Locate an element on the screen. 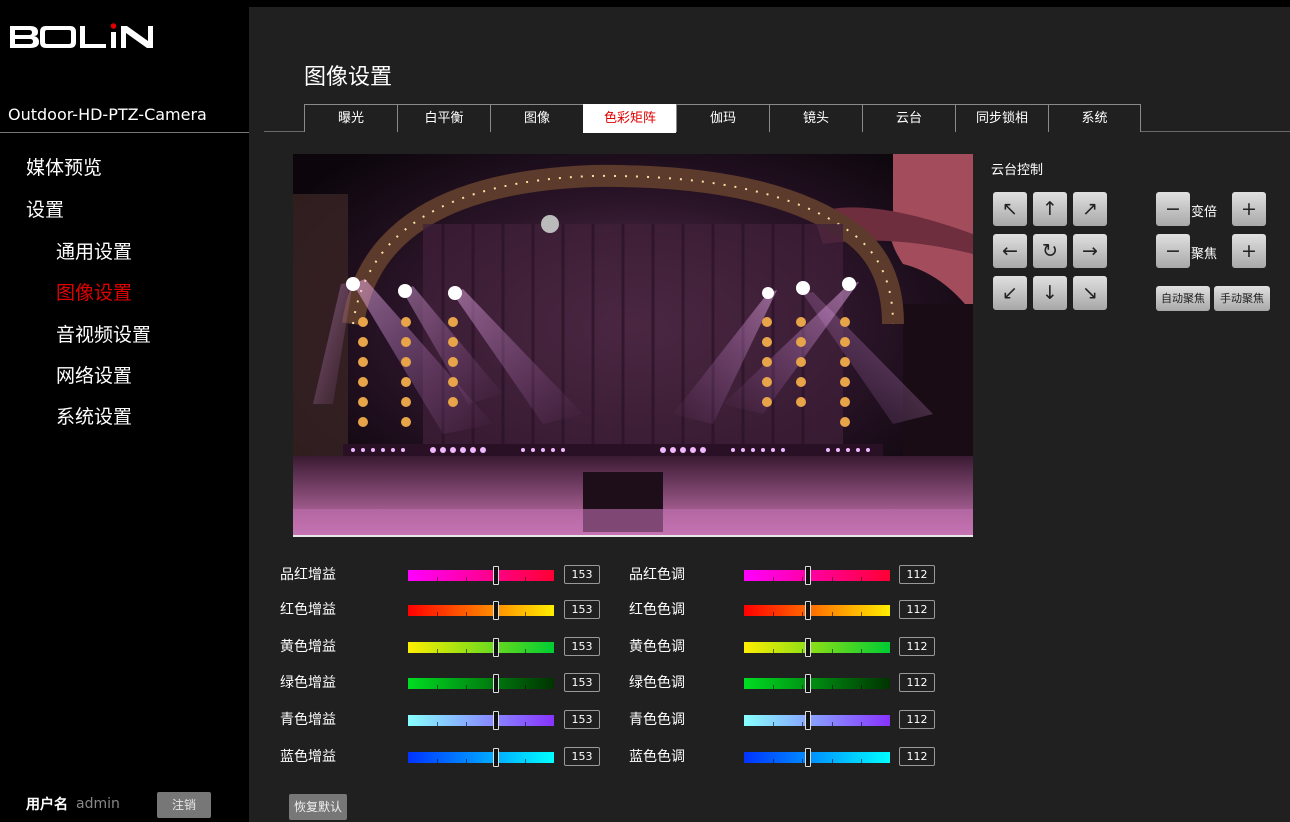 This screenshot has width=1290, height=822. green-gain-value: 153 is located at coordinates (582, 682).